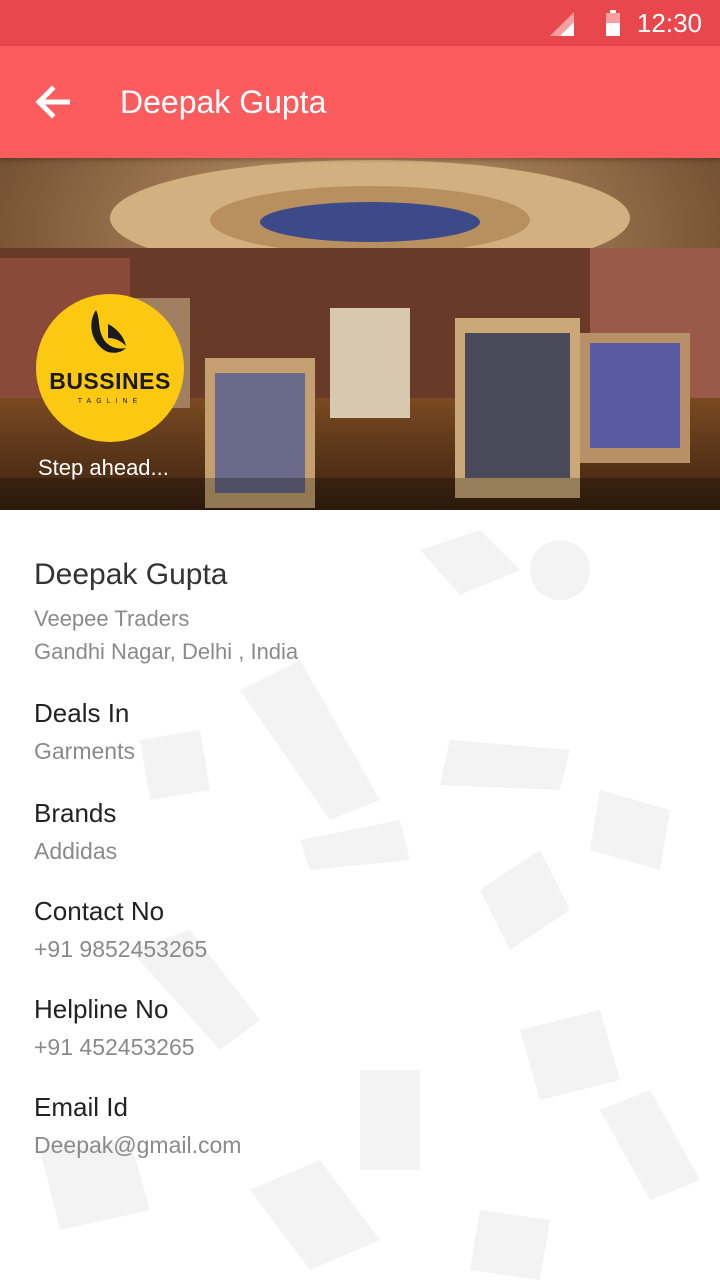 This screenshot has width=720, height=1280. What do you see at coordinates (131, 574) in the screenshot?
I see `profile-name: Deepak Gupta` at bounding box center [131, 574].